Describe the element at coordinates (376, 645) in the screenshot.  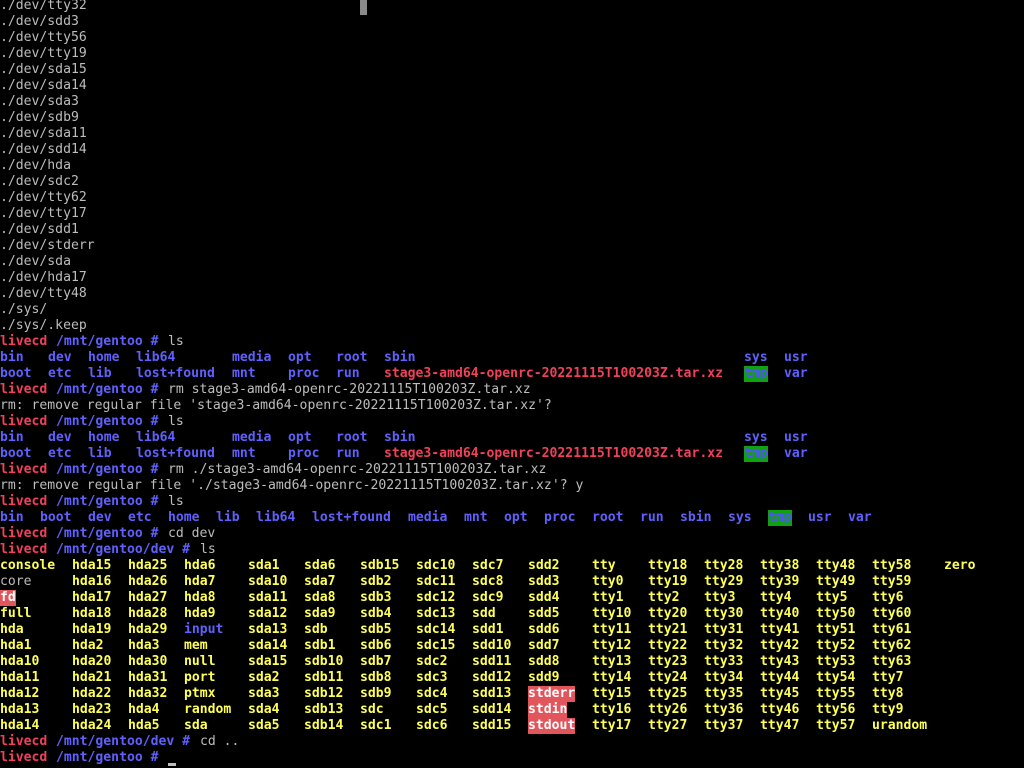
I see `device-entry: sdb6` at that location.